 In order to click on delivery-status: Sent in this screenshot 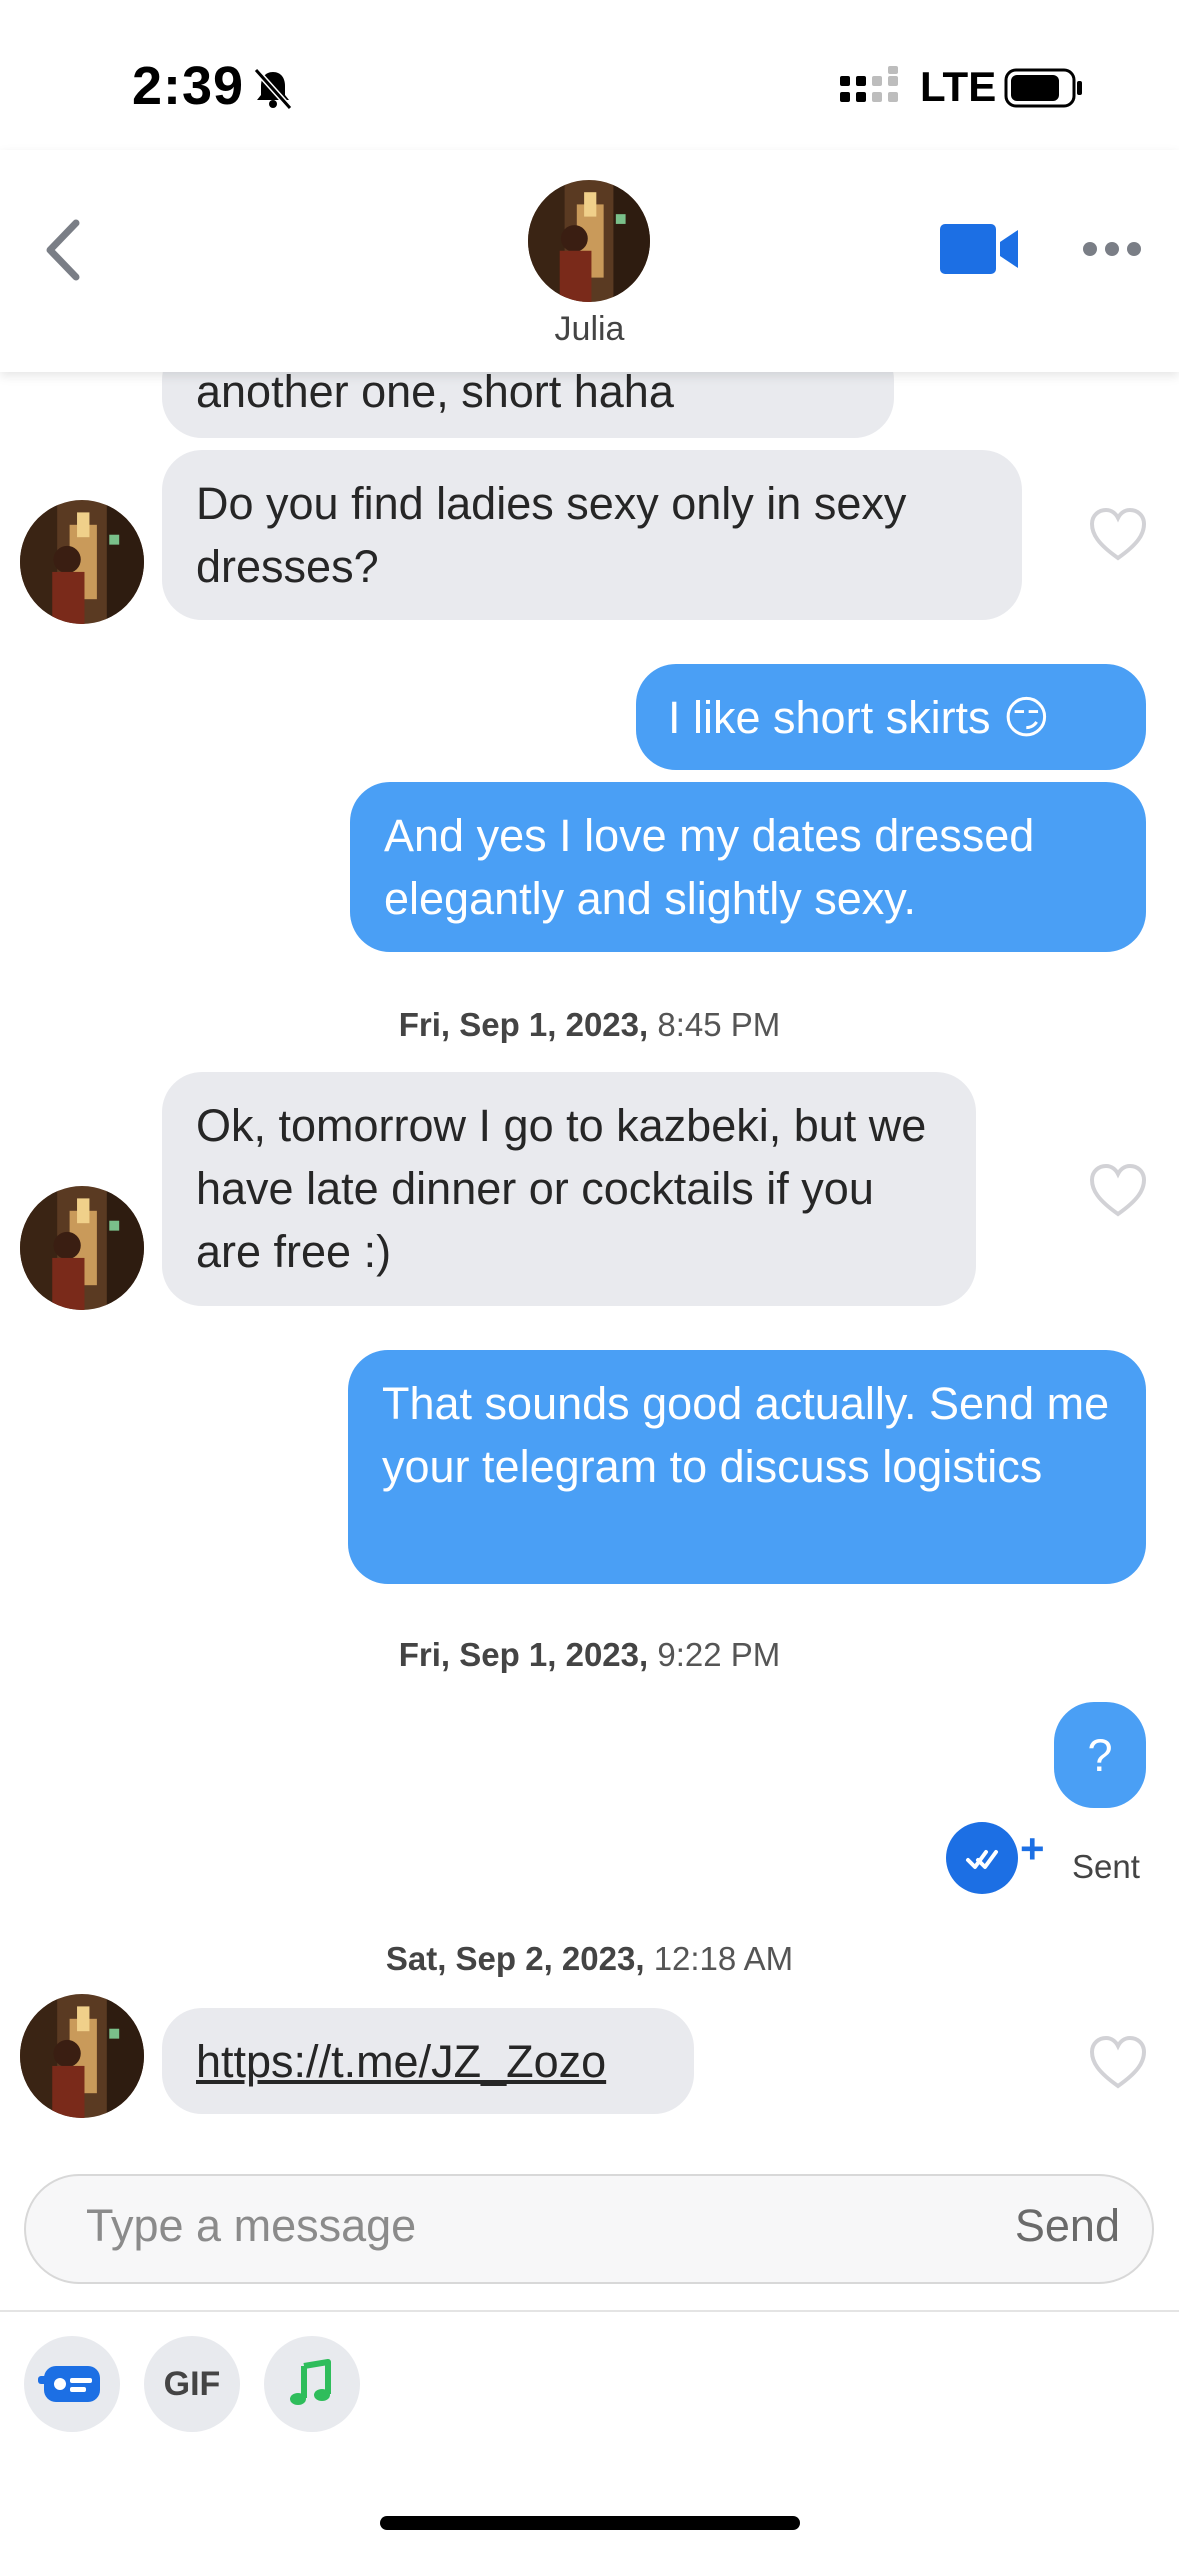, I will do `click(1106, 1866)`.